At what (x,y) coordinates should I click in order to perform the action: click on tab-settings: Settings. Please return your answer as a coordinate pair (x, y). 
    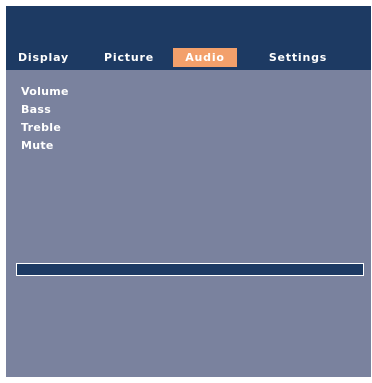
    Looking at the image, I should click on (298, 57).